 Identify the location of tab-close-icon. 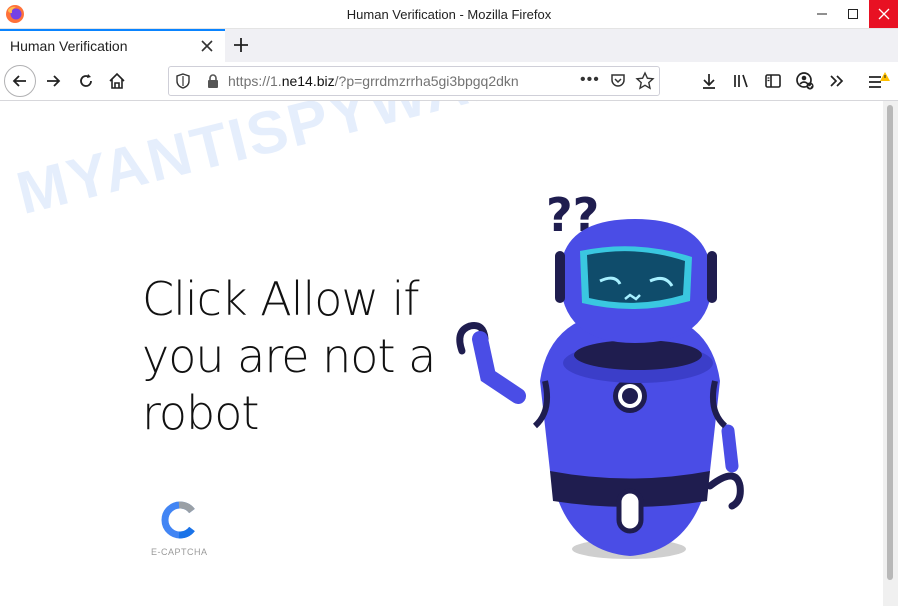
(207, 46).